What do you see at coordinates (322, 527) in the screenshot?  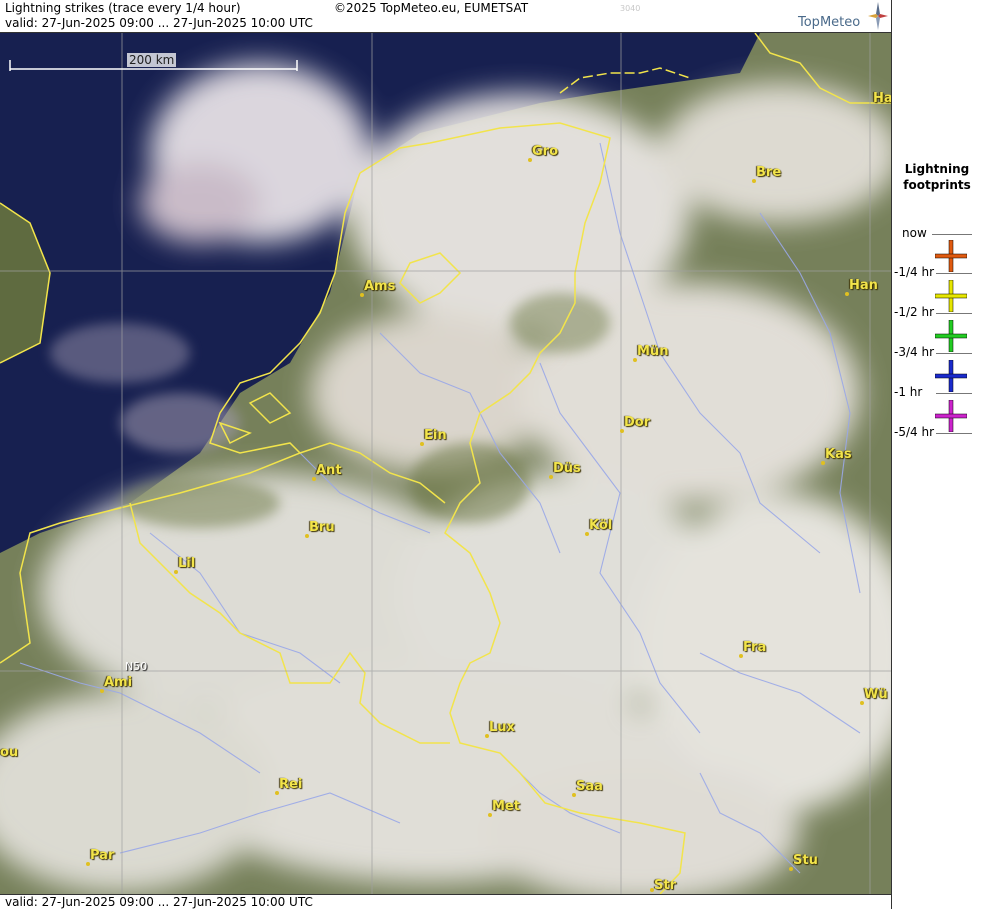 I see `city-label: Bru` at bounding box center [322, 527].